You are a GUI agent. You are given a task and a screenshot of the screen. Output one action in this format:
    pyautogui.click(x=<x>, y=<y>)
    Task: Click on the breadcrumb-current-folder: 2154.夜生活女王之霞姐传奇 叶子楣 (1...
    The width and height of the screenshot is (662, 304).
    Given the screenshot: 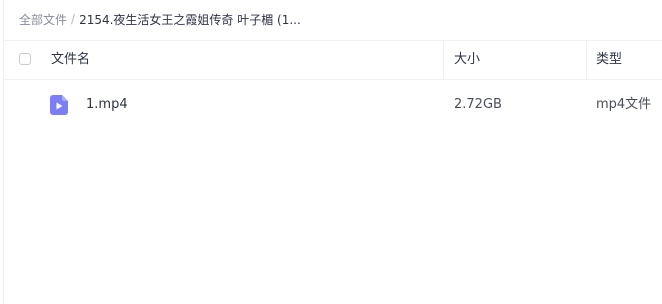 What is the action you would take?
    pyautogui.click(x=190, y=19)
    